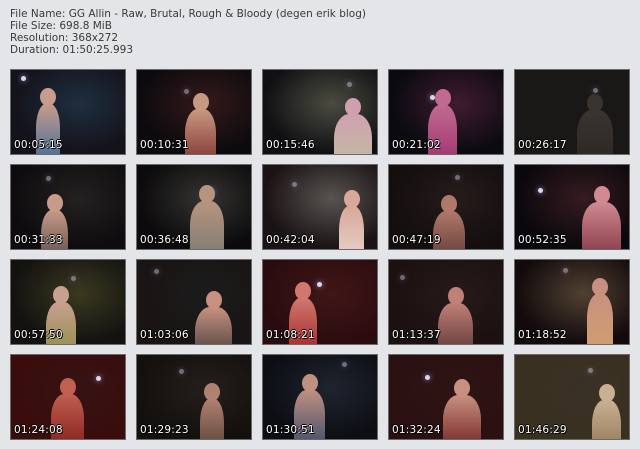  What do you see at coordinates (542, 430) in the screenshot?
I see `thumbnail-timestamp: 01:46:29` at bounding box center [542, 430].